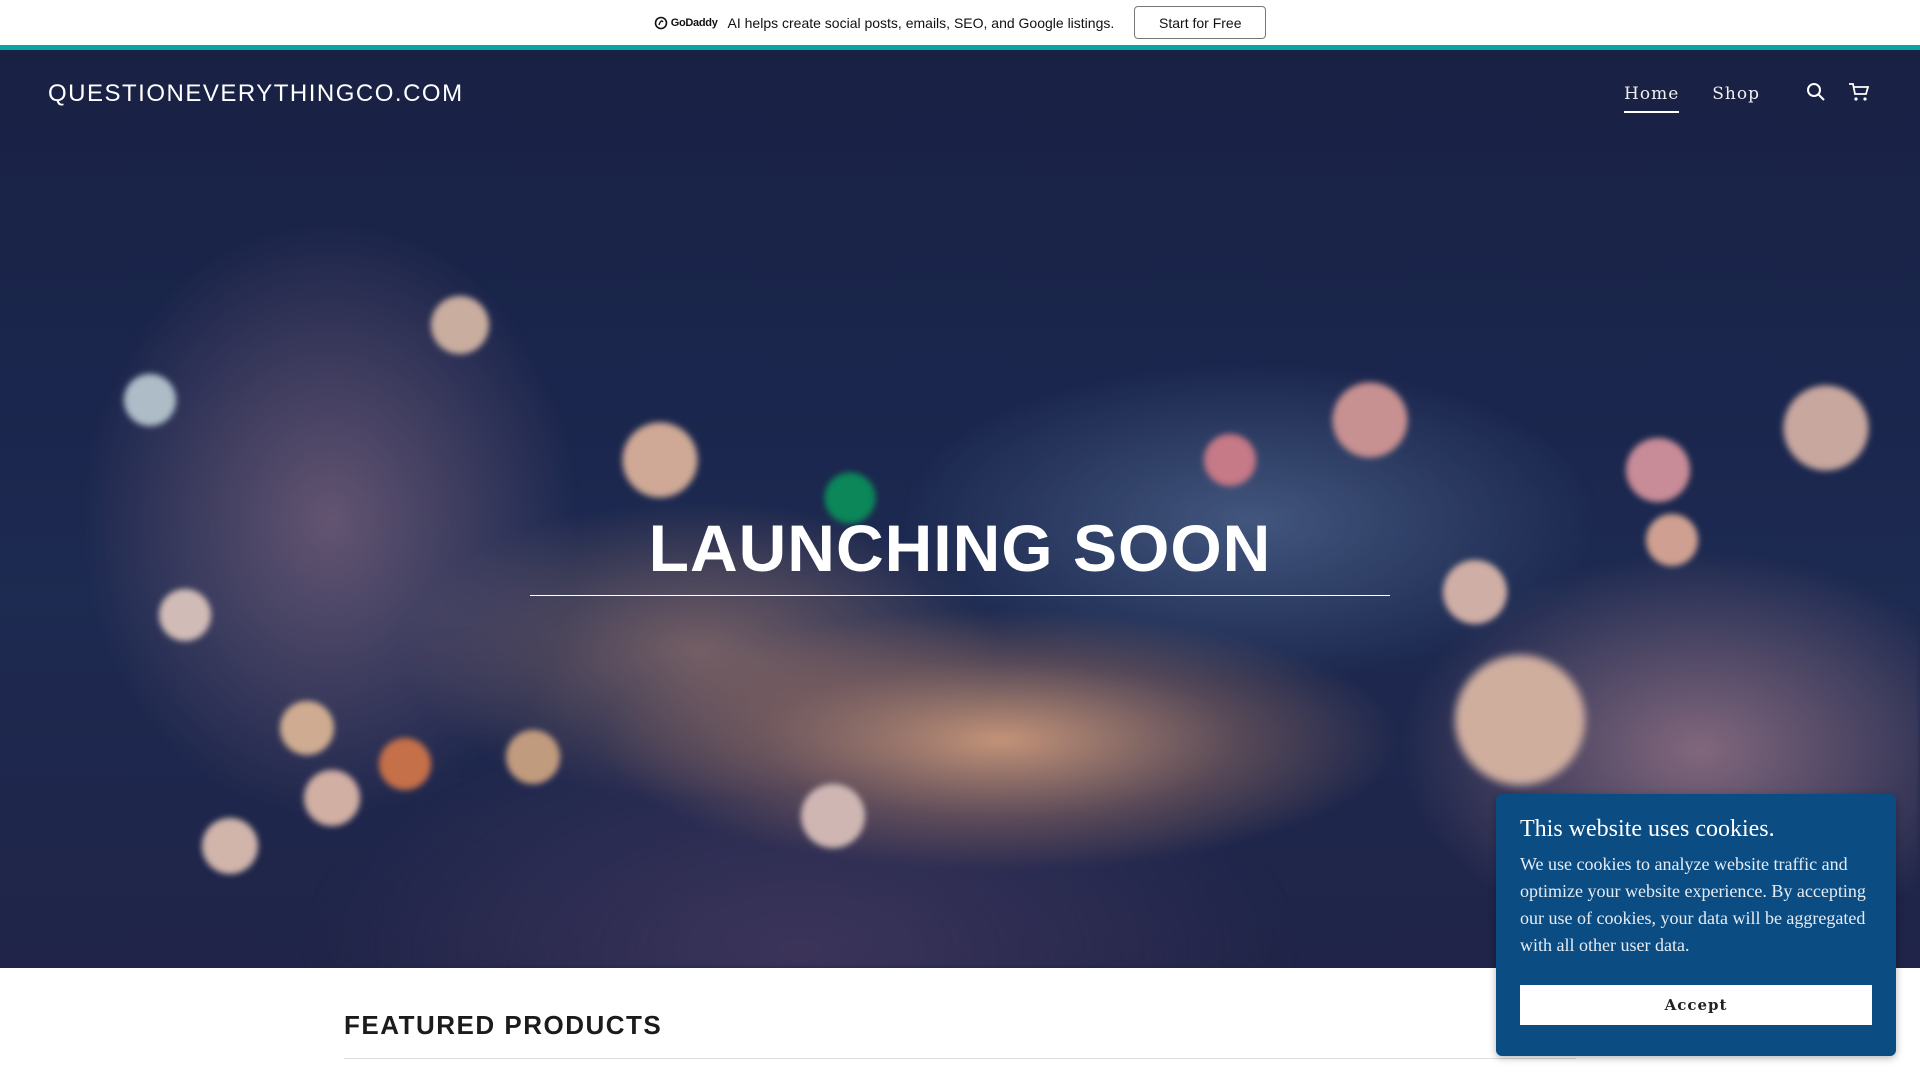 This screenshot has height=1080, width=1920. What do you see at coordinates (1859, 92) in the screenshot?
I see `cart-icon` at bounding box center [1859, 92].